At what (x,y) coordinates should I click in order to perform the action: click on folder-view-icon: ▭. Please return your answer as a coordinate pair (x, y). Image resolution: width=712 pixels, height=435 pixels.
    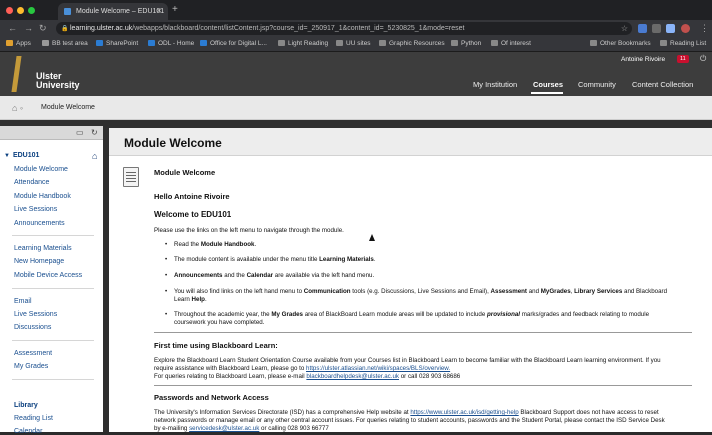
    Looking at the image, I should click on (80, 132).